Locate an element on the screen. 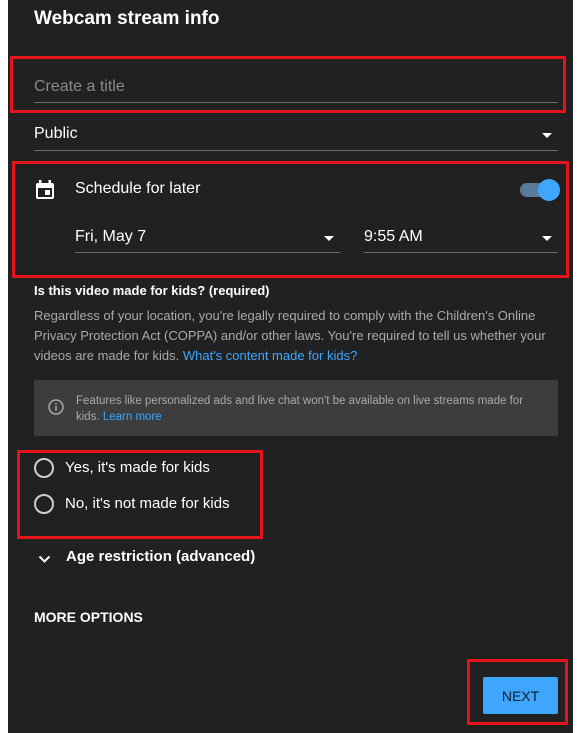 The width and height of the screenshot is (582, 733). toggle-knob is located at coordinates (549, 190).